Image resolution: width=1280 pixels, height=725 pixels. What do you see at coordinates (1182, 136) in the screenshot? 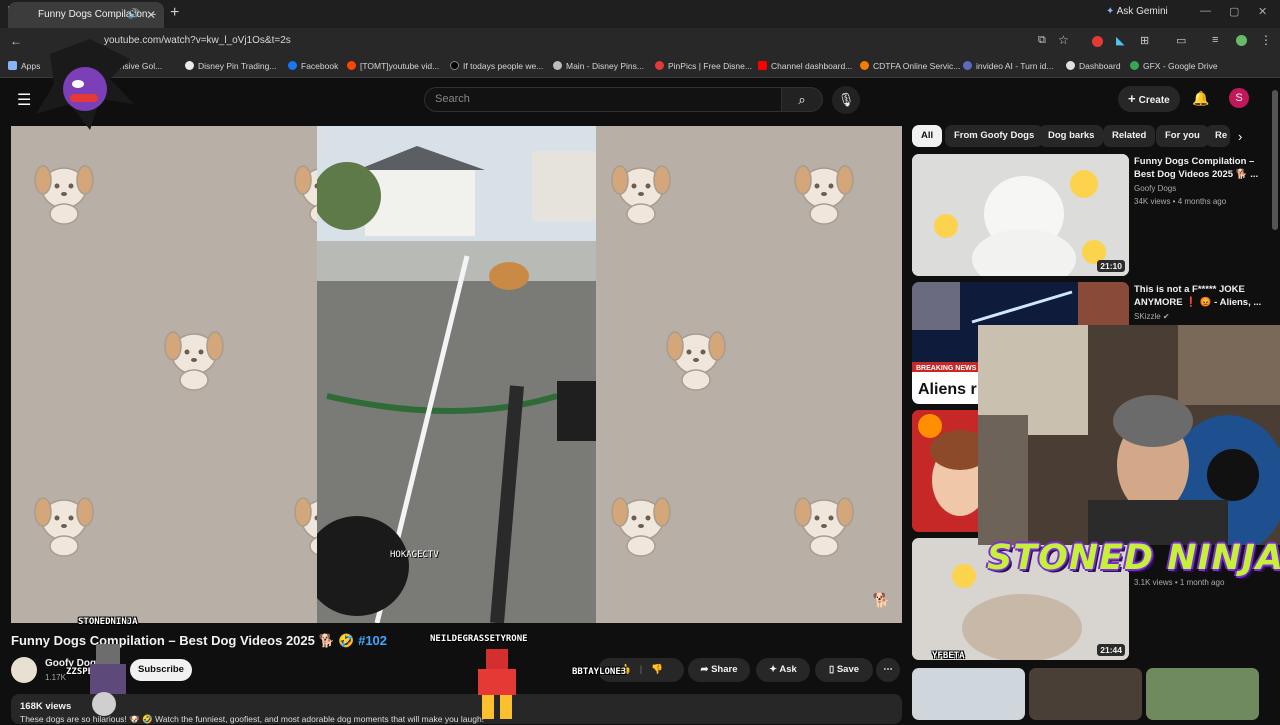
I see `chip-for-you: For you` at bounding box center [1182, 136].